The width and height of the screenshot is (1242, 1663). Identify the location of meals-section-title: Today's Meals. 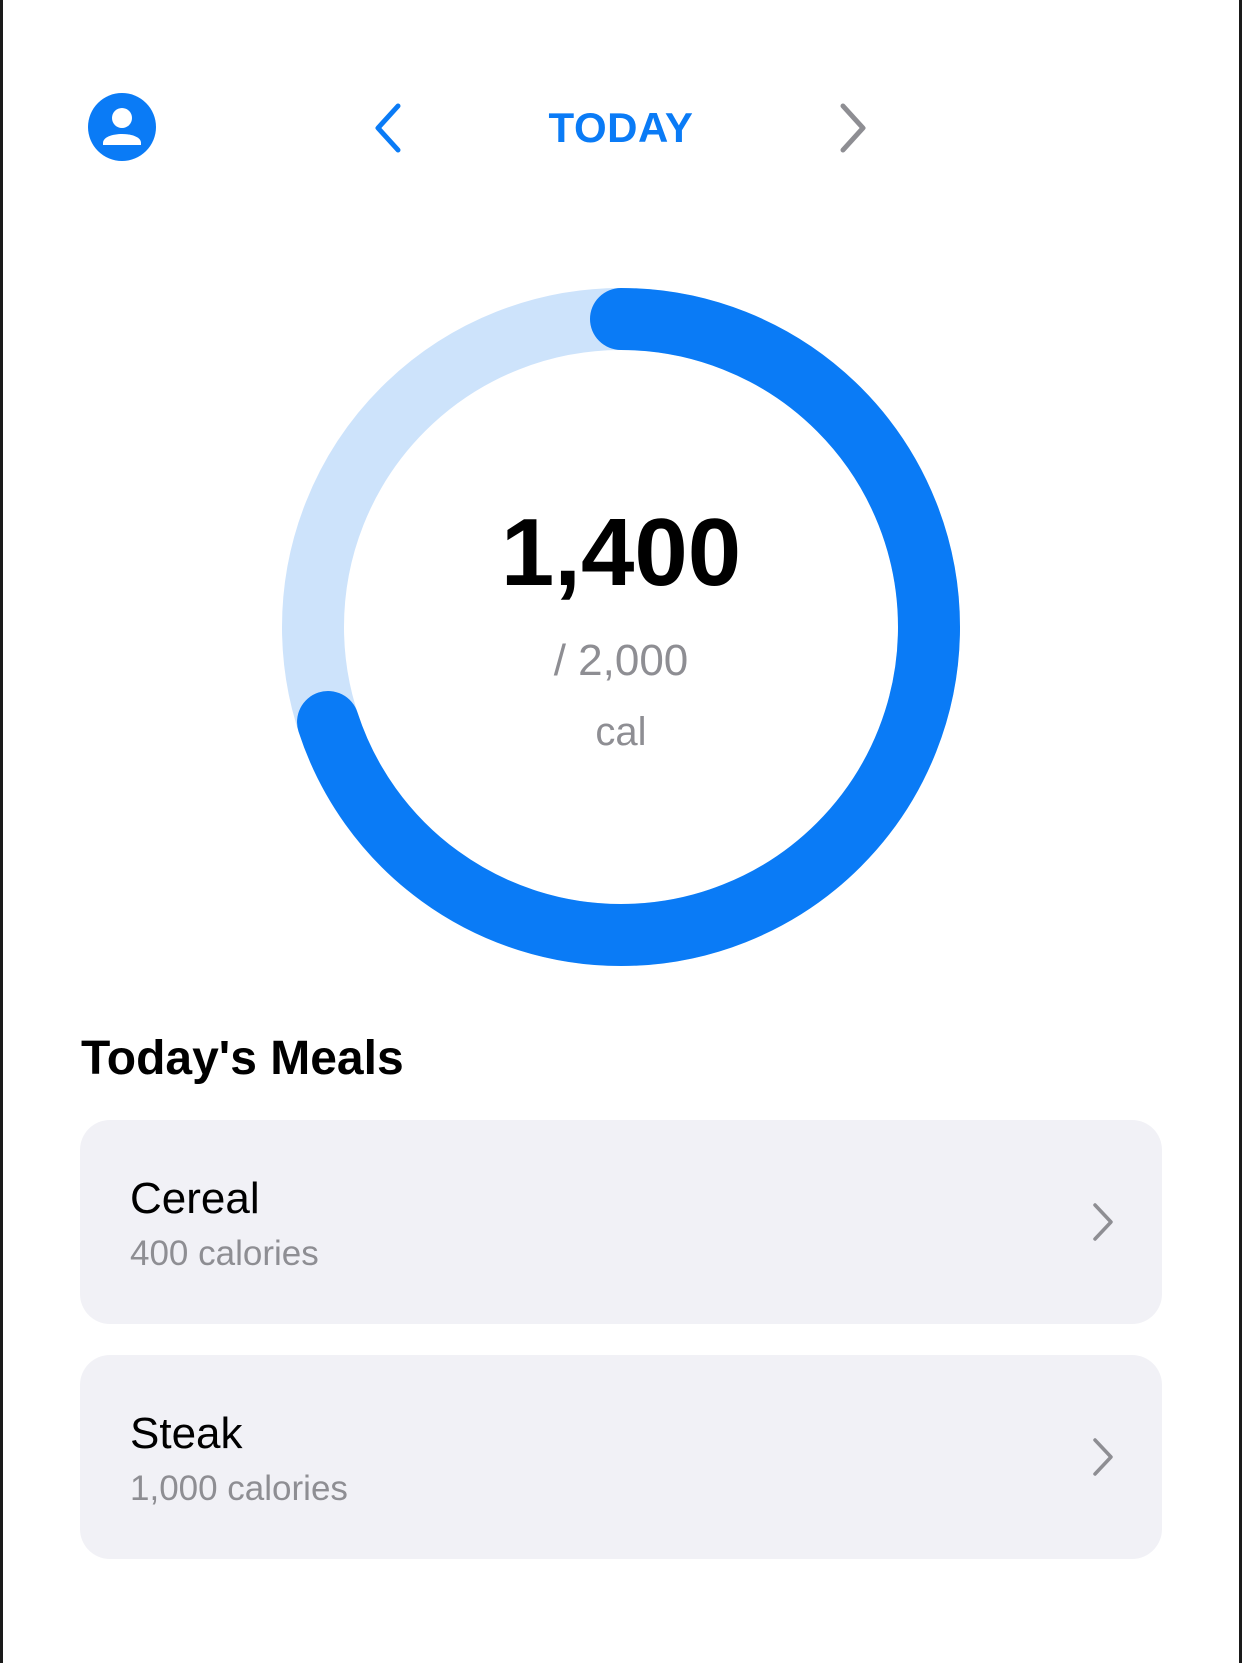
(242, 1058).